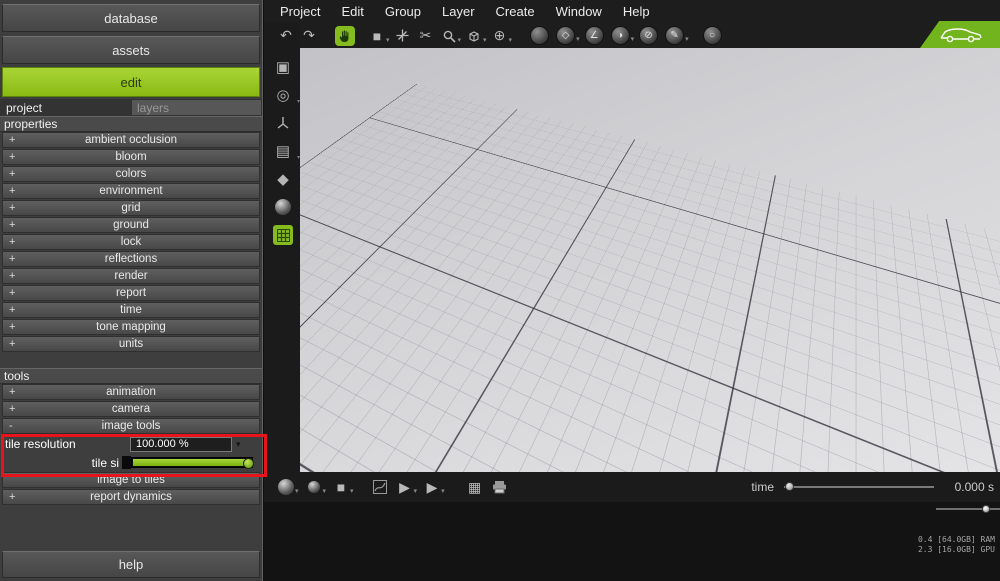 This screenshot has width=1000, height=581. Describe the element at coordinates (286, 95) in the screenshot. I see `target-icon: ◎ ▾` at that location.